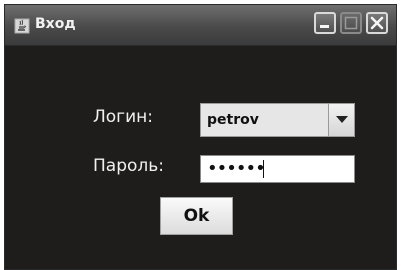 The image size is (401, 270). I want to click on password-field: ••••••, so click(277, 169).